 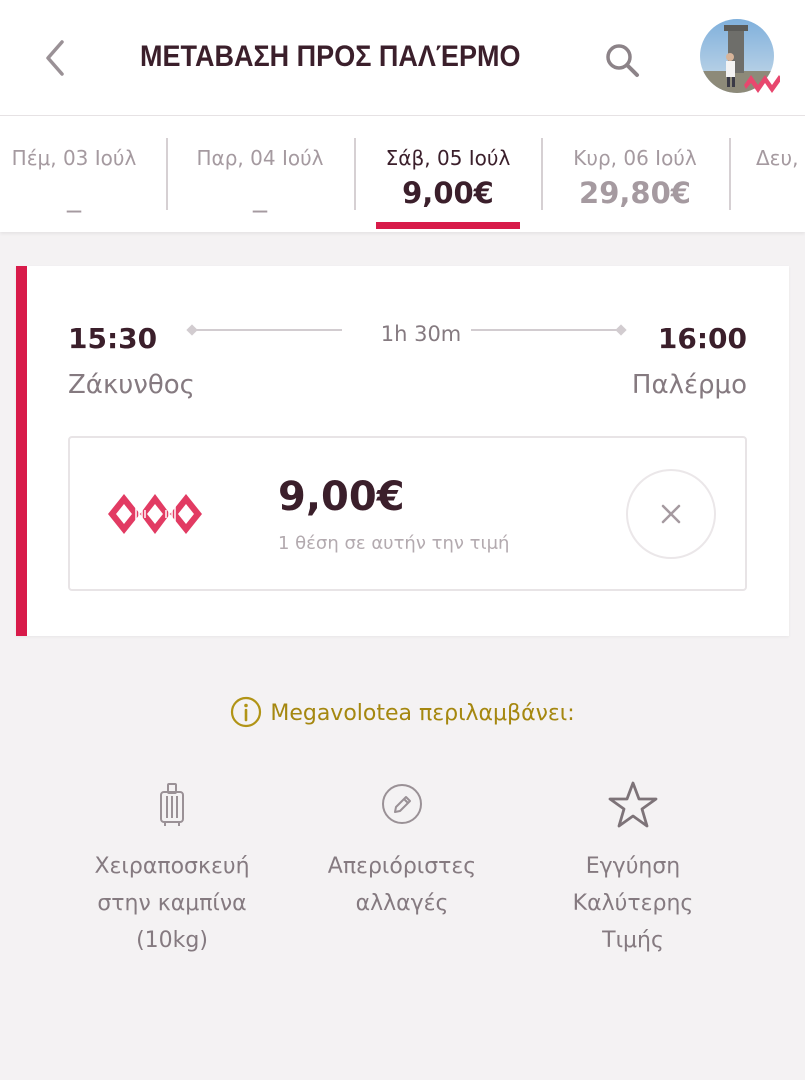 I want to click on feature-text: Εγγύηση Καλύτερης Τιμής, so click(x=633, y=903).